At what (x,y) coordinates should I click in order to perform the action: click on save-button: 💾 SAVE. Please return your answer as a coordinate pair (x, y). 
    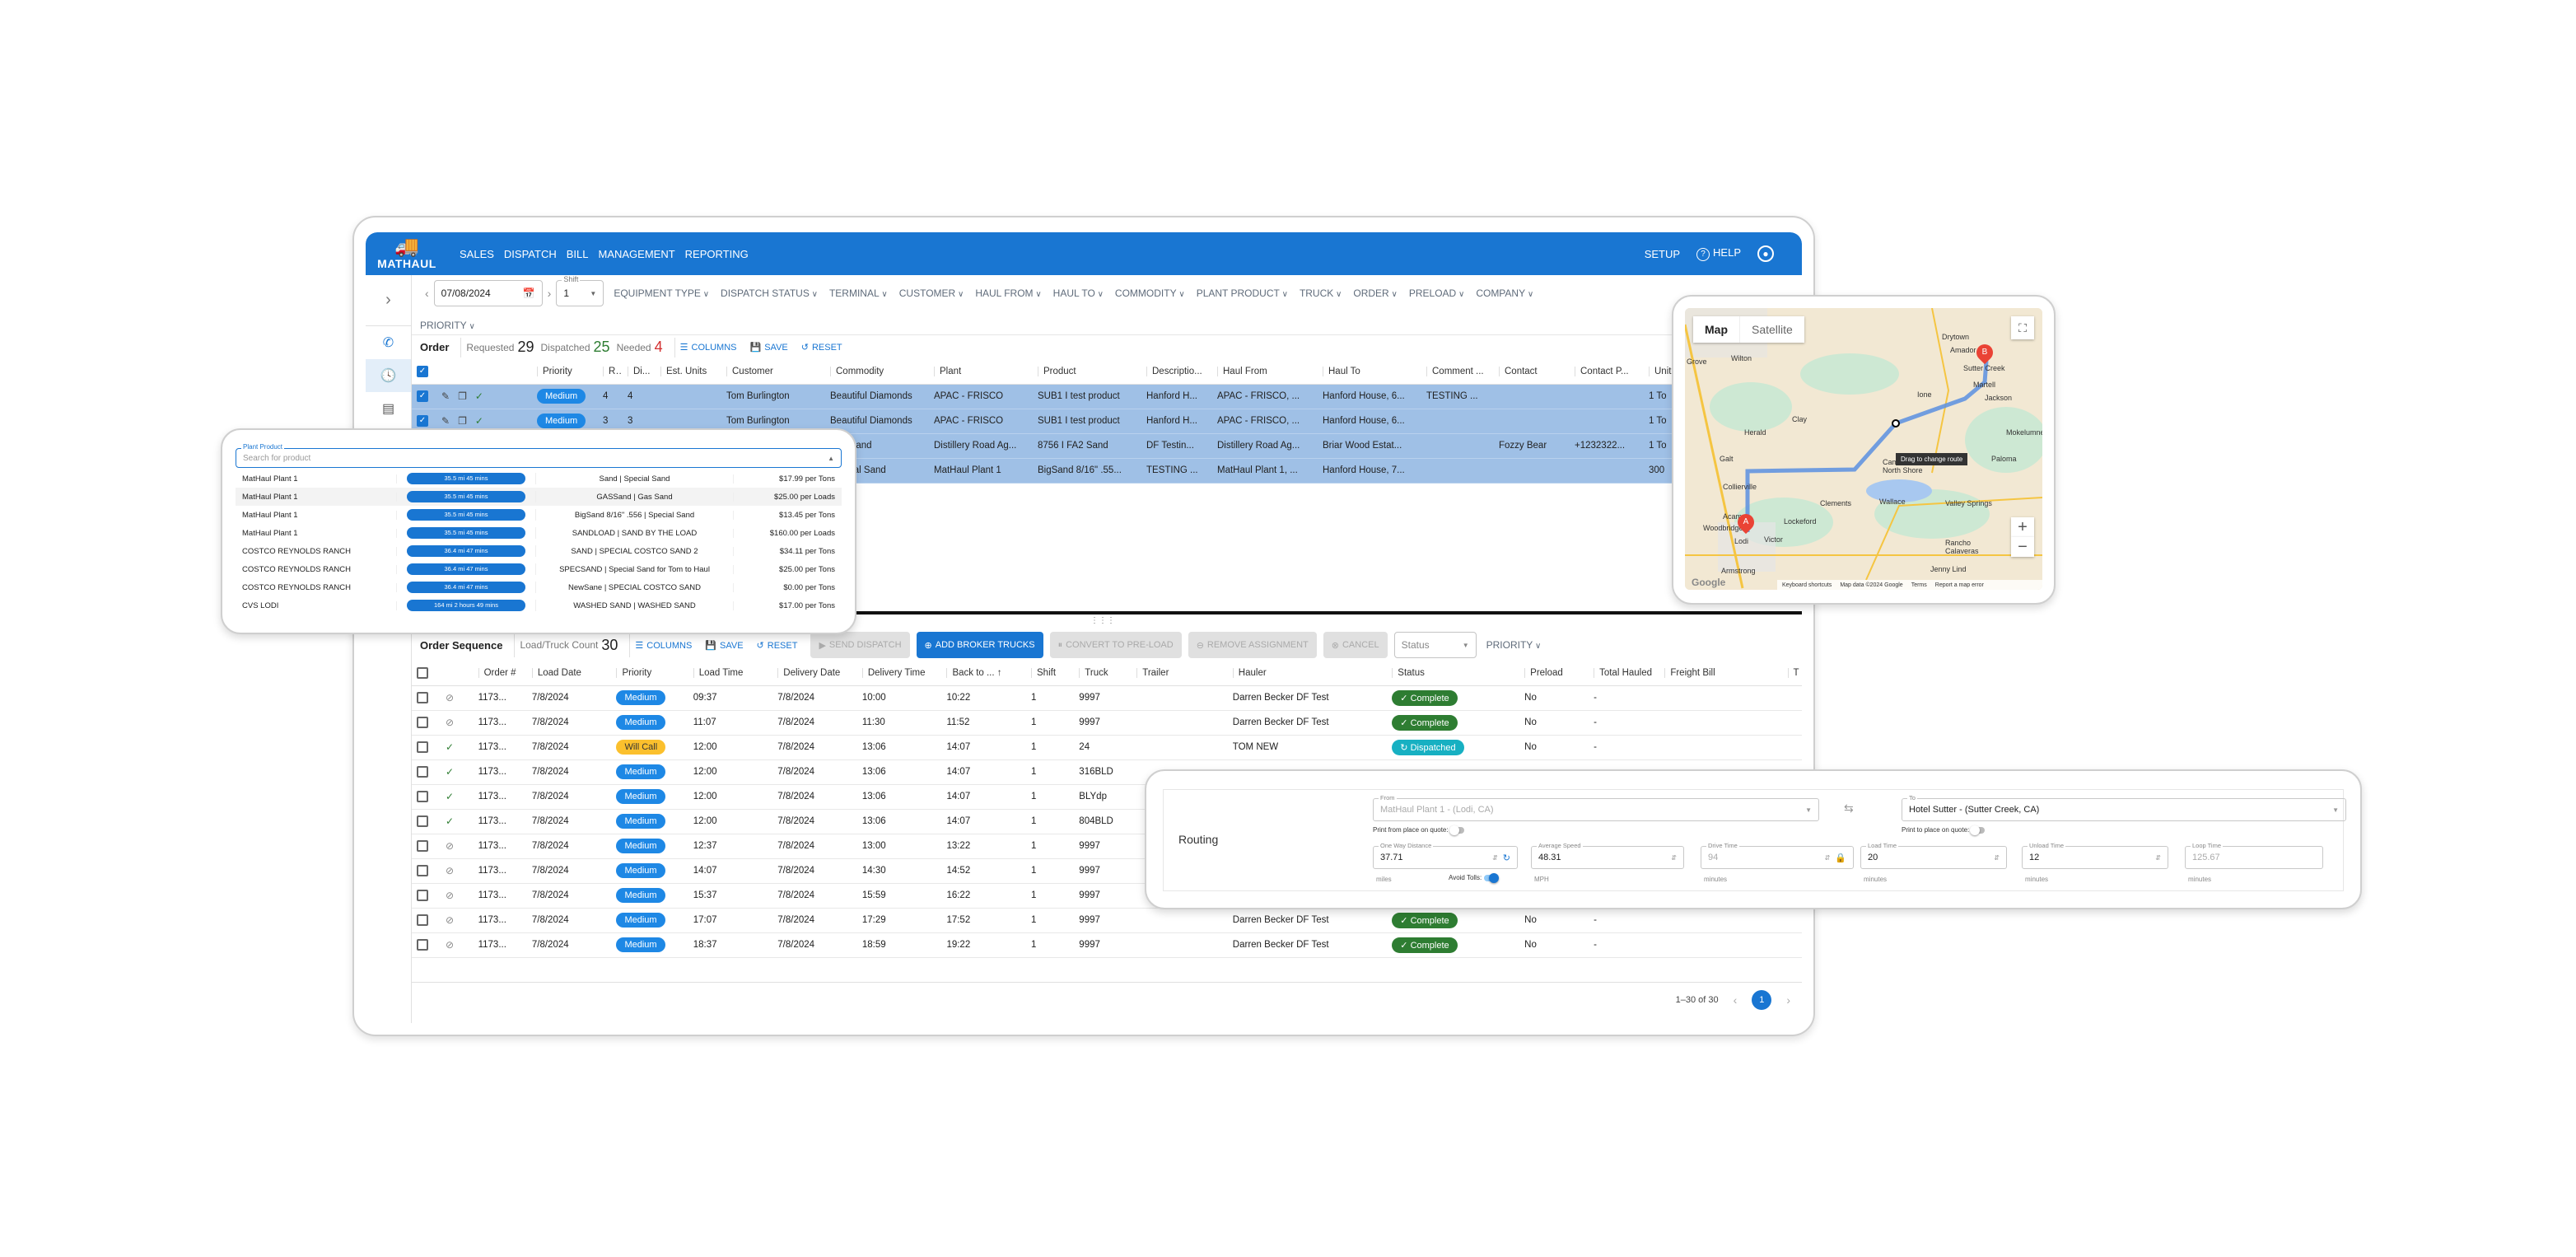
    Looking at the image, I should click on (769, 347).